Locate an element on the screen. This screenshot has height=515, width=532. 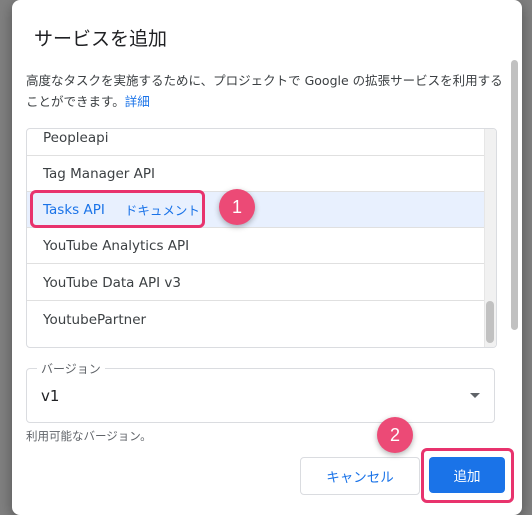
list-item: YouTube Analytics API is located at coordinates (256, 246).